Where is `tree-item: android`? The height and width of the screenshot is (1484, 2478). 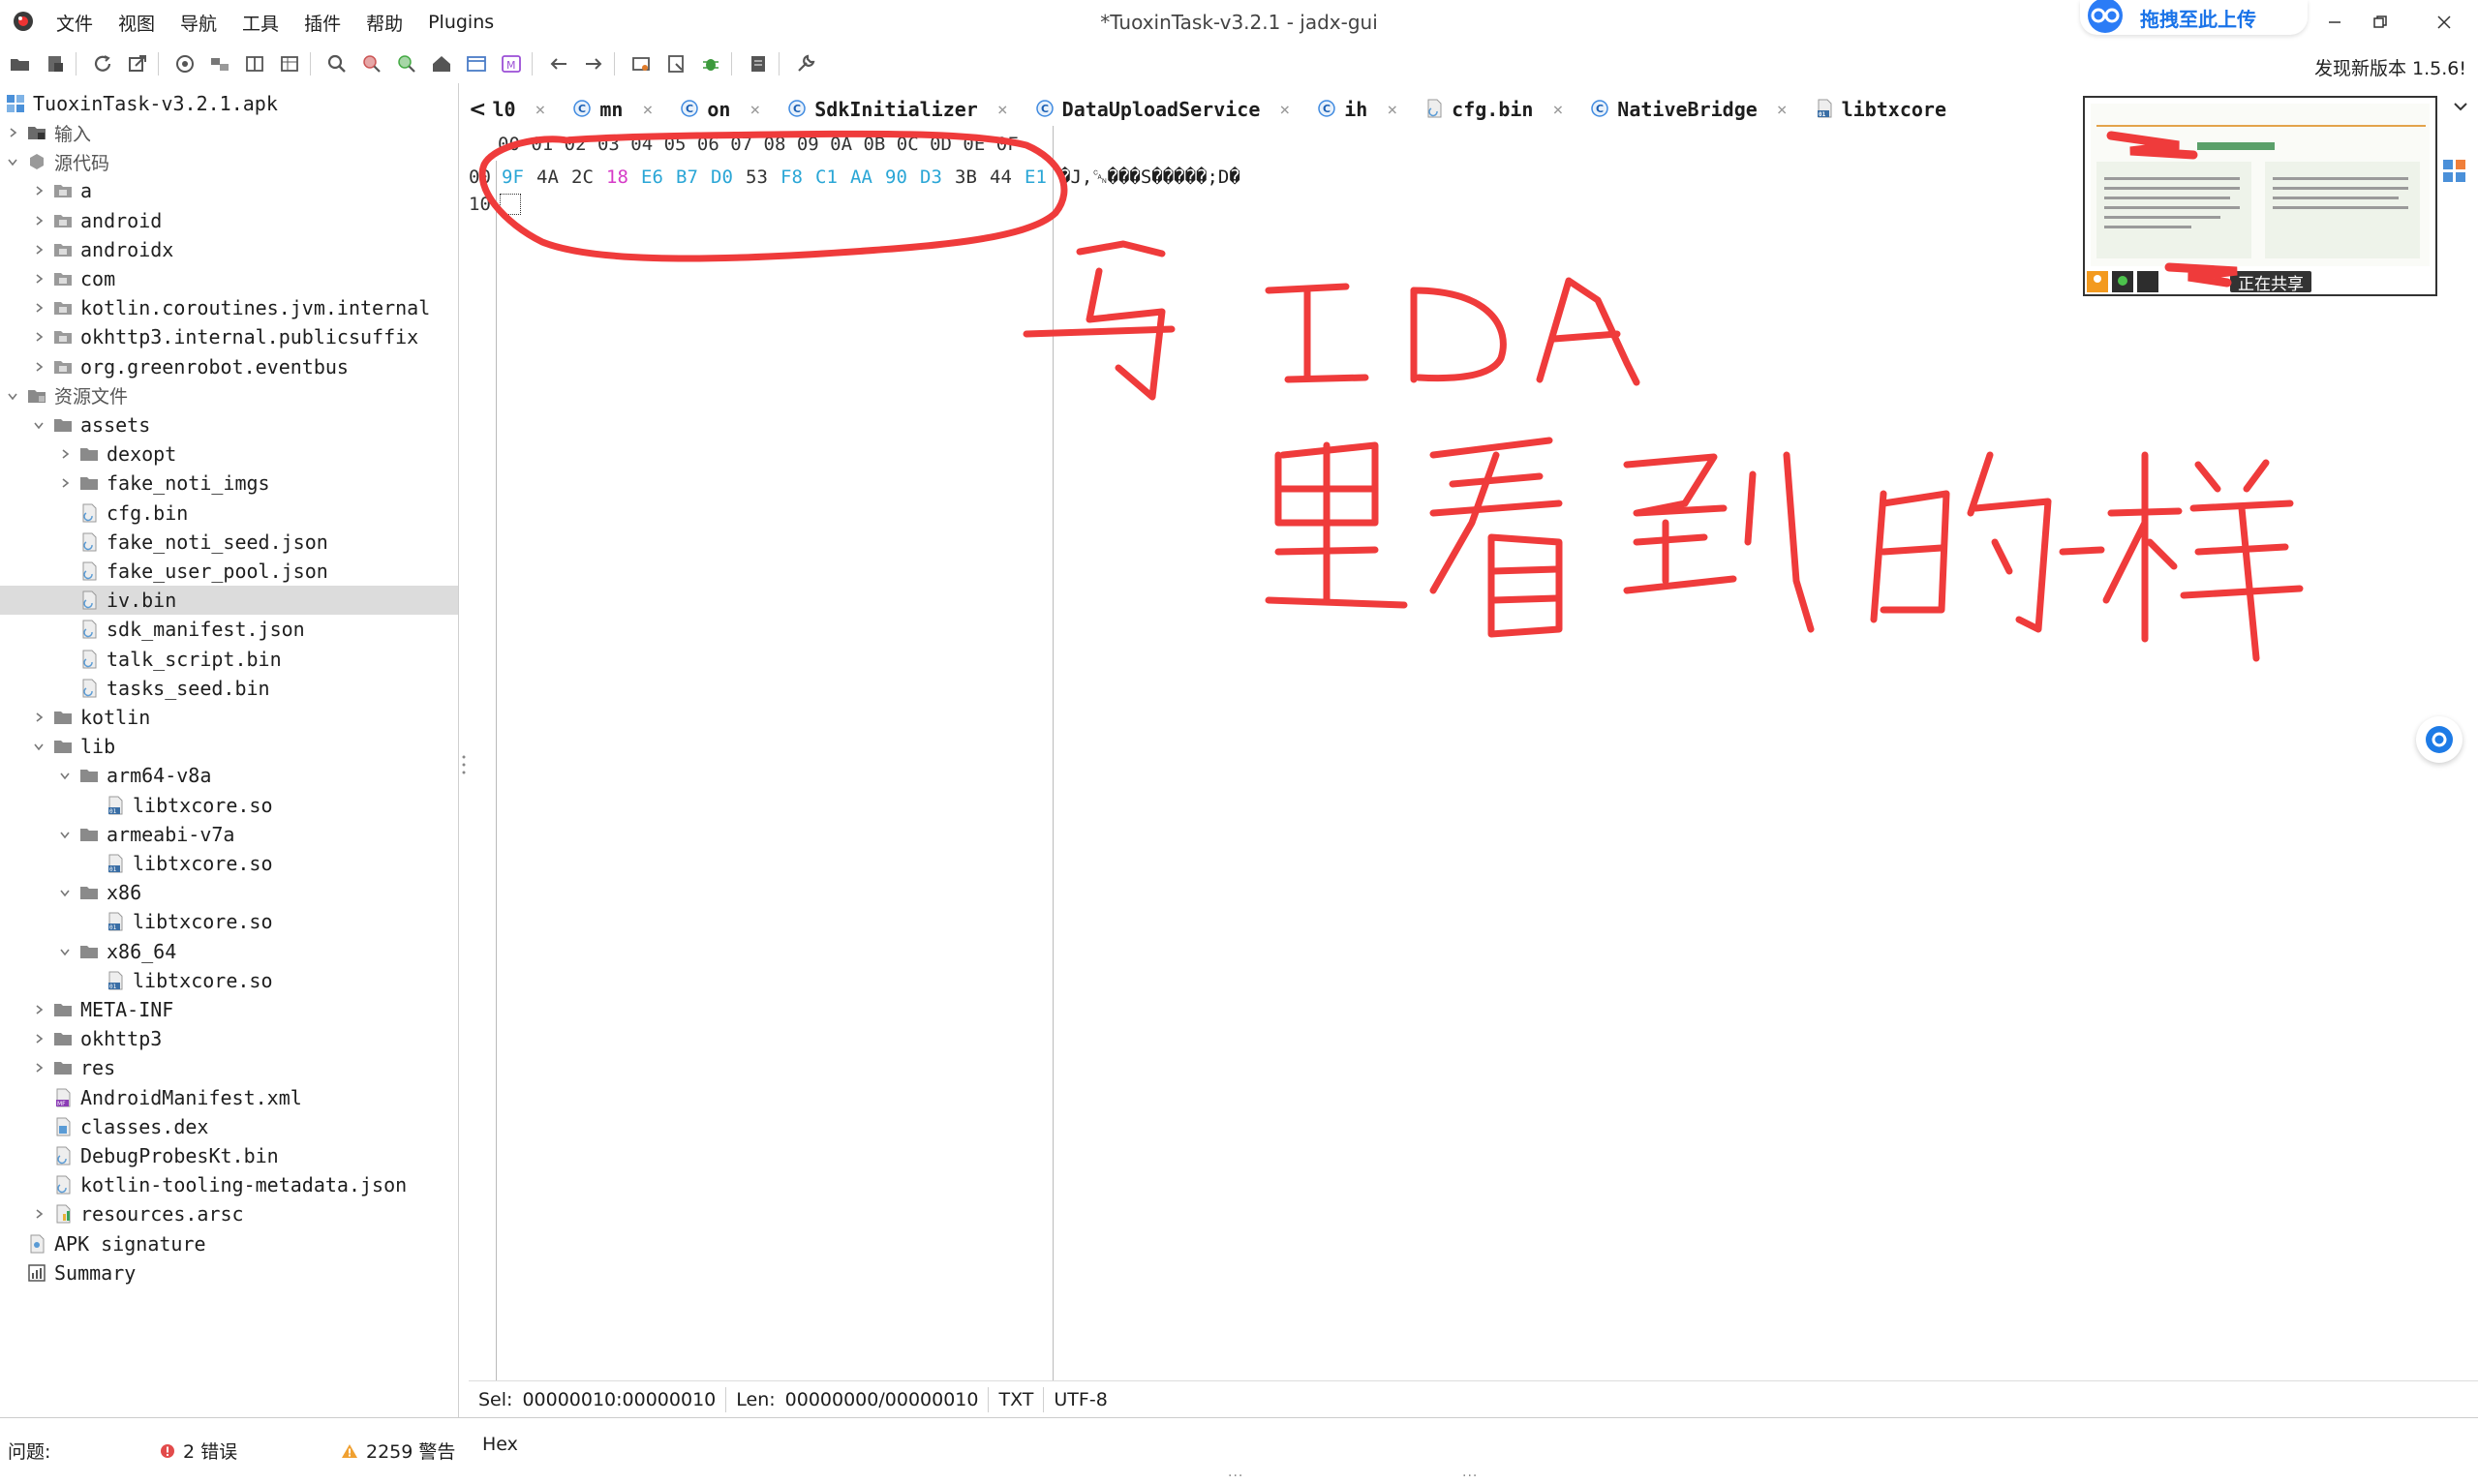
tree-item: android is located at coordinates (229, 220).